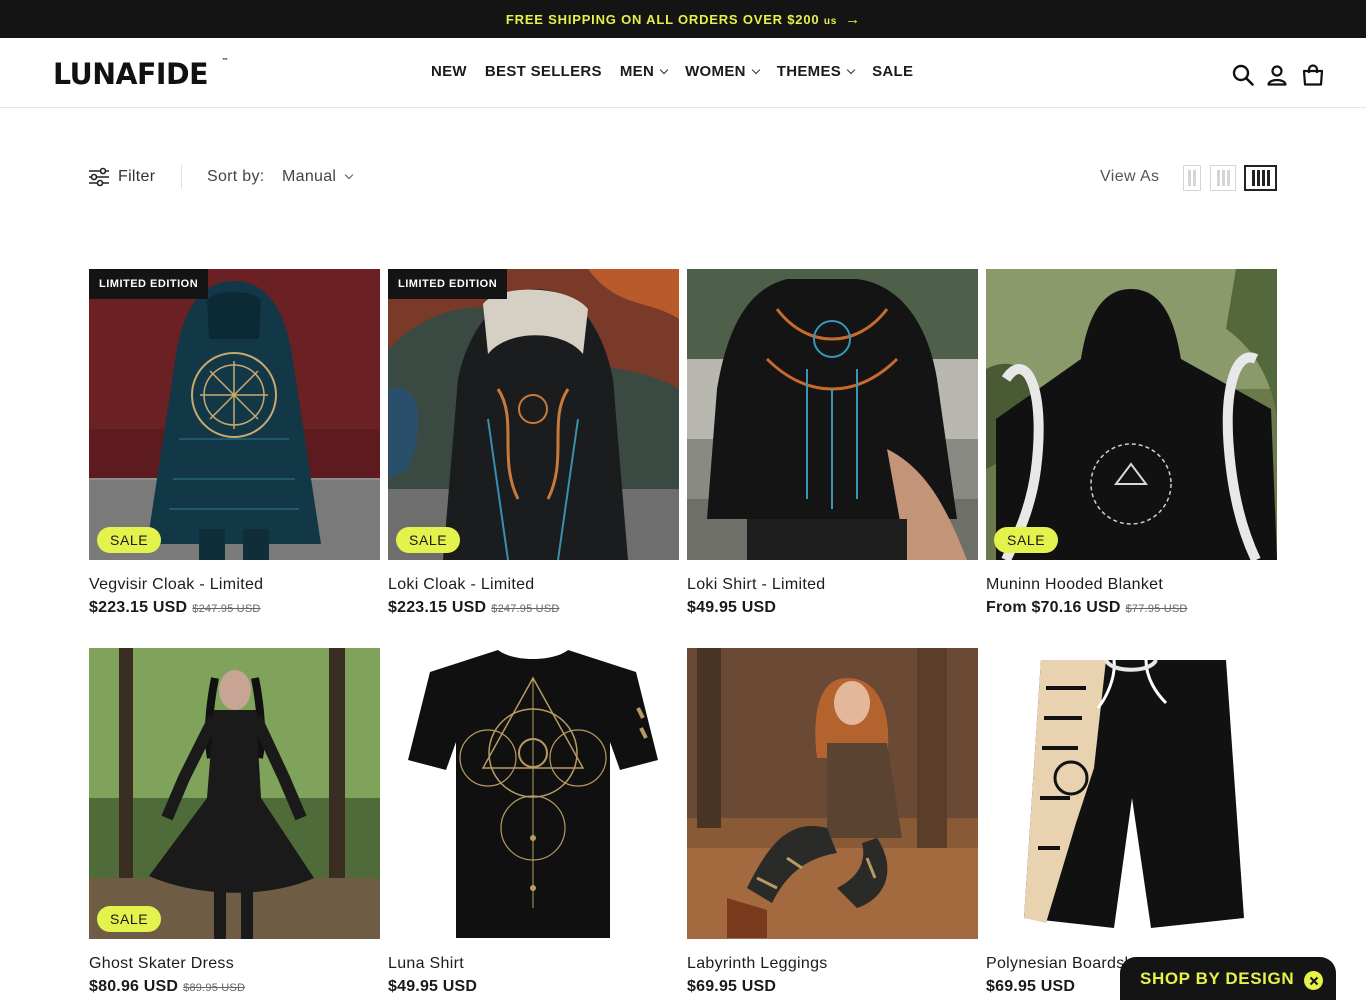  Describe the element at coordinates (1053, 607) in the screenshot. I see `sale-price: From $70.16 USD` at that location.